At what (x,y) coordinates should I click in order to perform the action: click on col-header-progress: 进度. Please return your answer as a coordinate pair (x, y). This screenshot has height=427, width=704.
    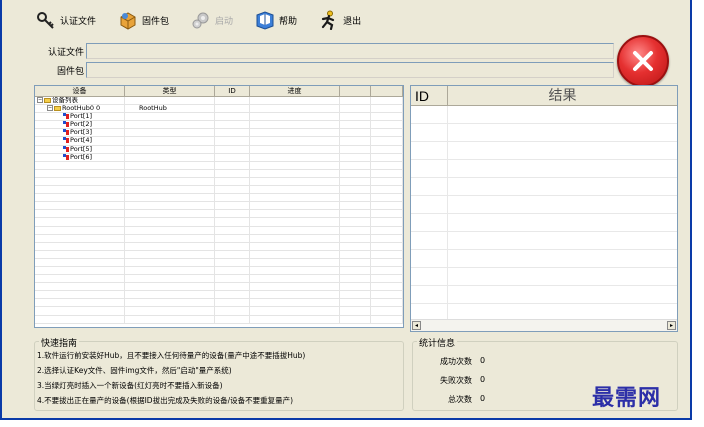
    Looking at the image, I should click on (295, 91).